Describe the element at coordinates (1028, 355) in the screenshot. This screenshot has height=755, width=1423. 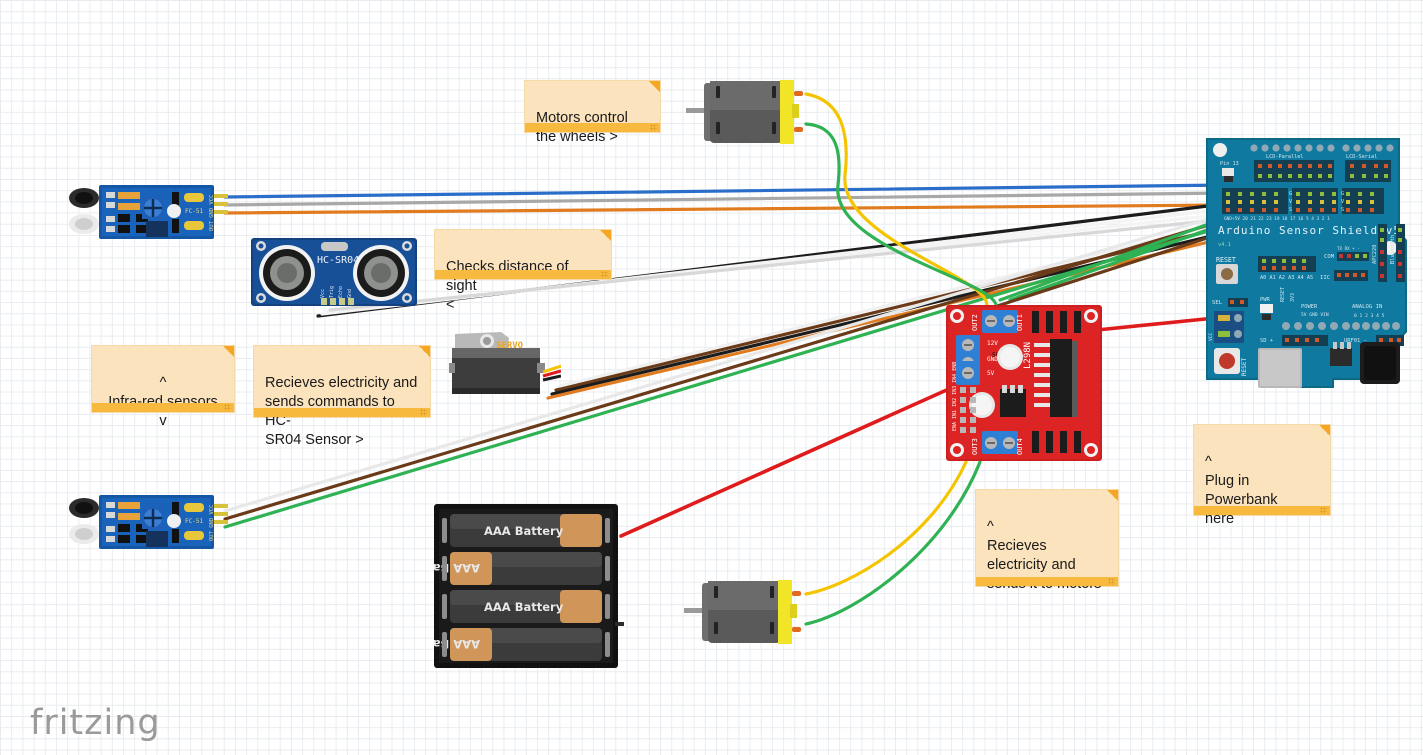
I see `svg-text: L298N` at that location.